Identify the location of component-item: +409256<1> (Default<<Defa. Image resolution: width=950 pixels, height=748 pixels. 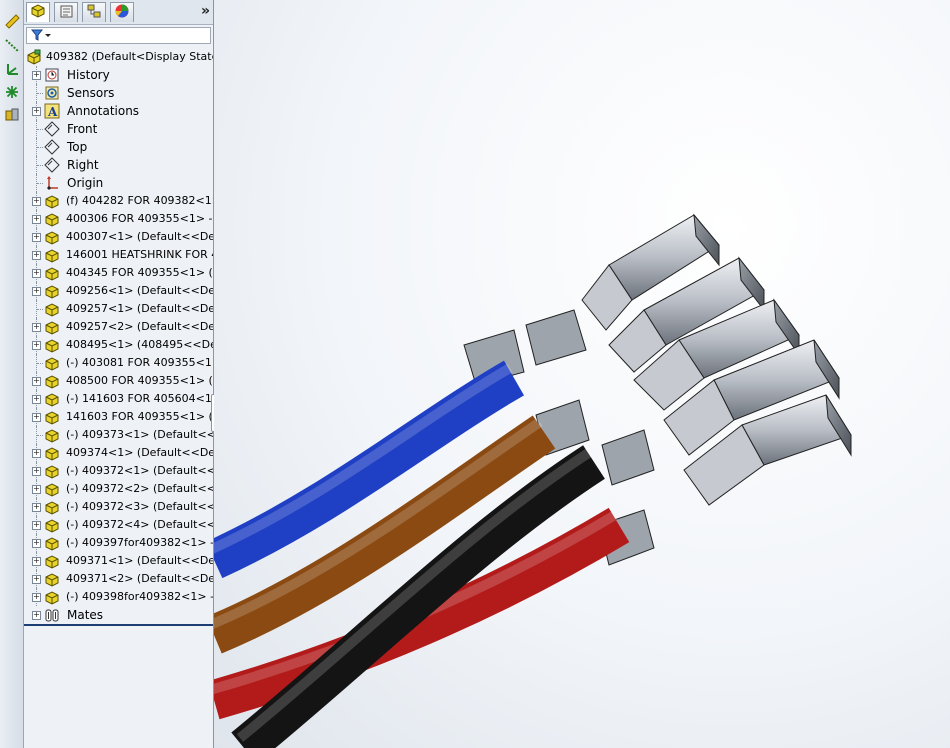
(119, 291).